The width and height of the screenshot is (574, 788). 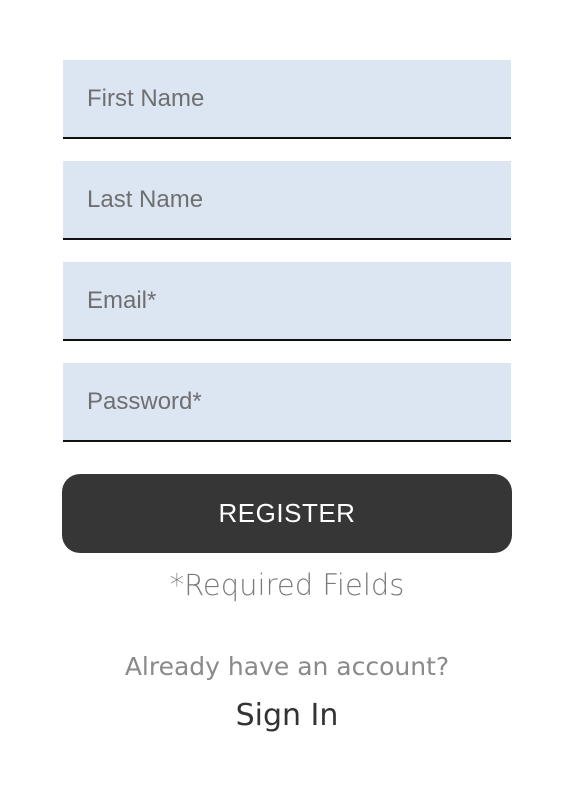 I want to click on last-name-input, so click(x=287, y=199).